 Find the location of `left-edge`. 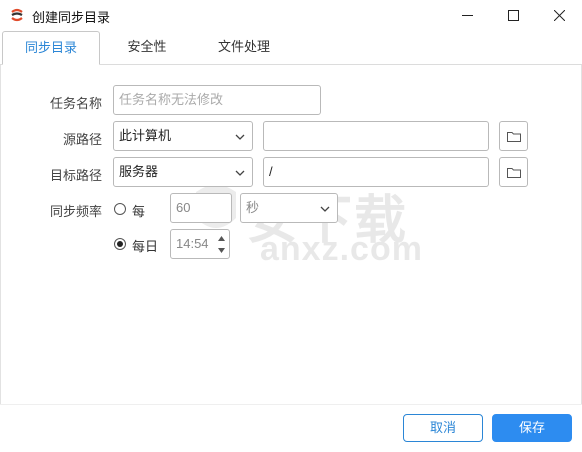

left-edge is located at coordinates (0, 235).